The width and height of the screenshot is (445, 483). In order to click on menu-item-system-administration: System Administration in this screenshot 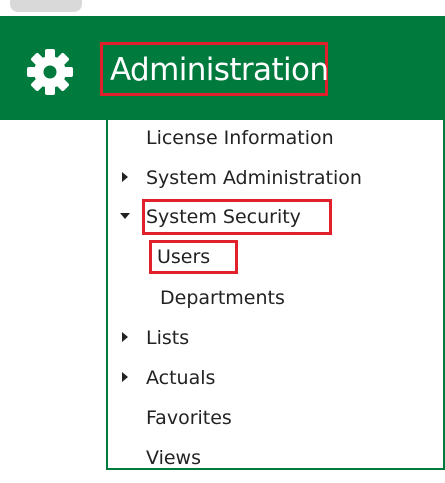, I will do `click(254, 178)`.